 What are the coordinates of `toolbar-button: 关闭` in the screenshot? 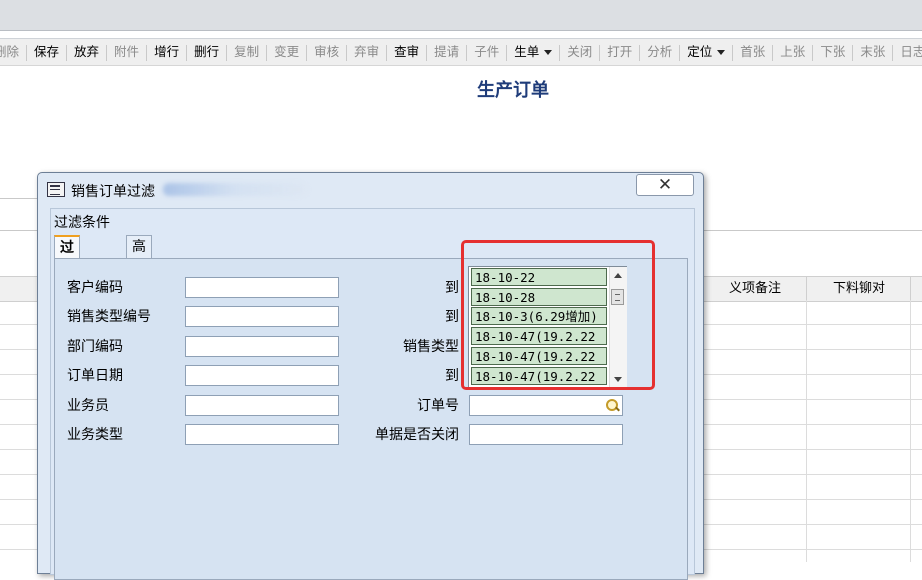 It's located at (579, 52).